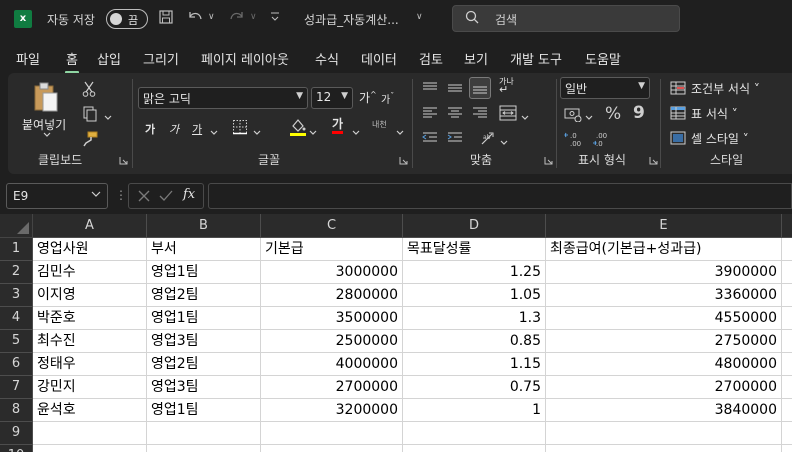  I want to click on cell-styles-button: 셀 스타일 ˅, so click(720, 138).